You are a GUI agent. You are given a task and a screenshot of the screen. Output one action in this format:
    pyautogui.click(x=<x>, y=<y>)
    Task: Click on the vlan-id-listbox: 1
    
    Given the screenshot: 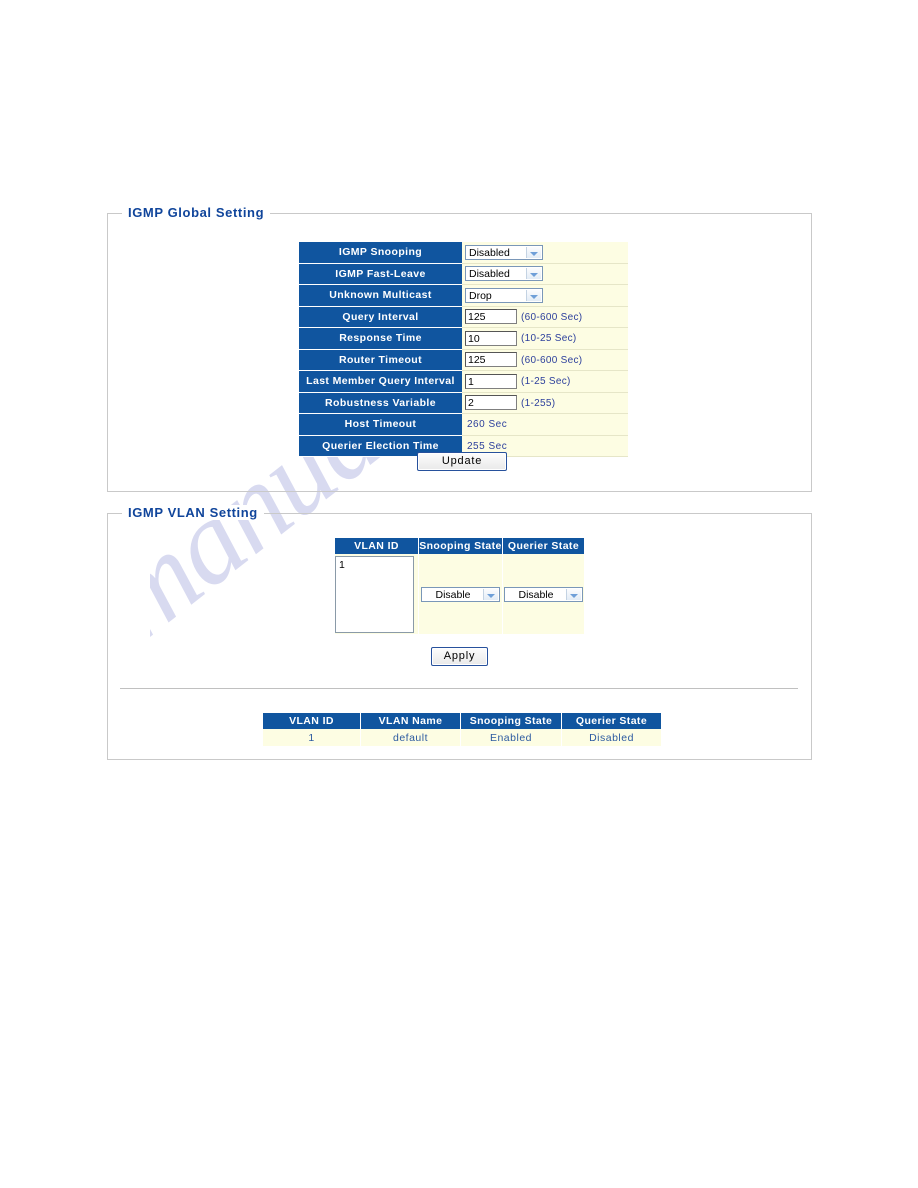 What is the action you would take?
    pyautogui.click(x=374, y=594)
    